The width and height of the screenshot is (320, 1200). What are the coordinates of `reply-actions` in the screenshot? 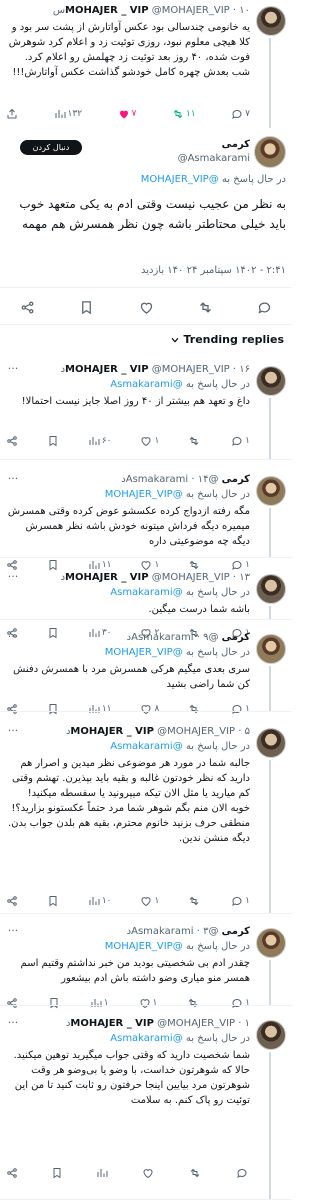 It's located at (128, 1173).